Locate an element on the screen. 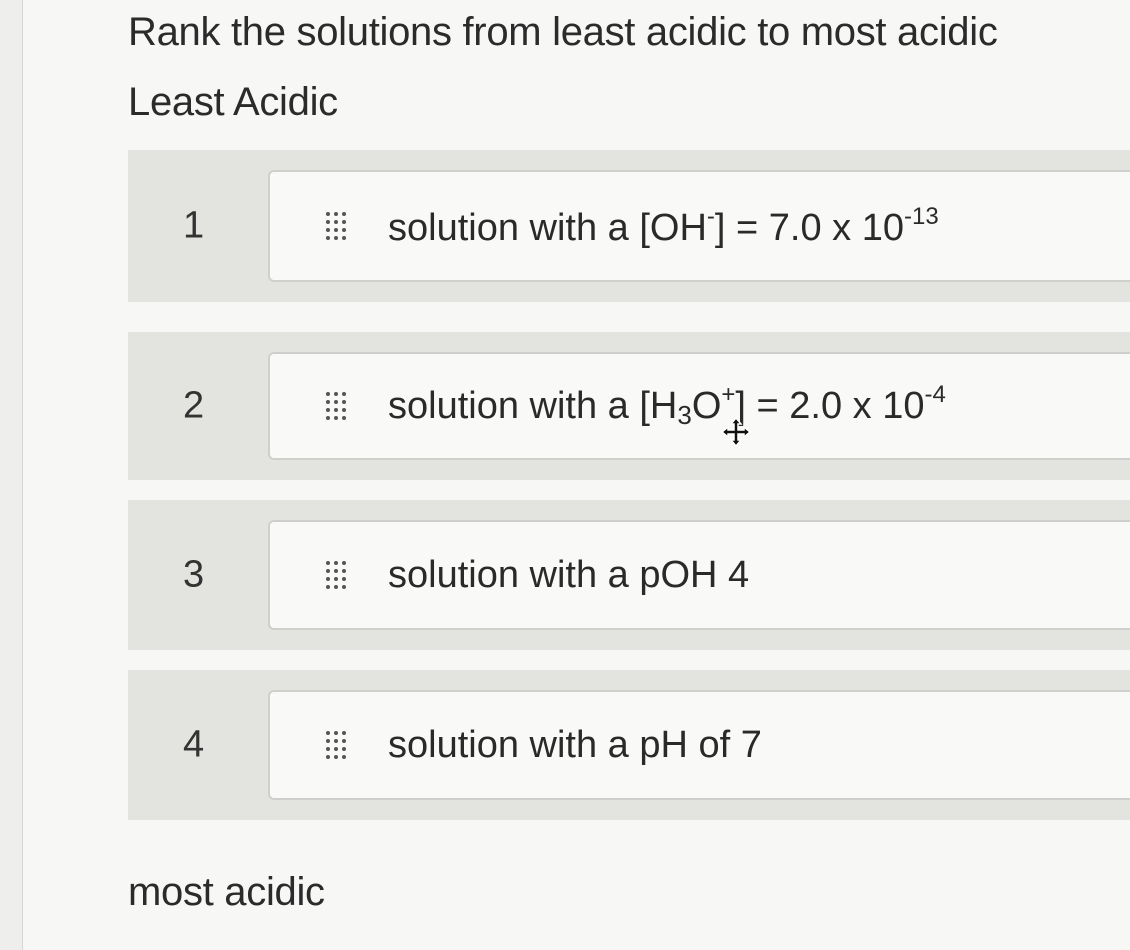 Image resolution: width=1130 pixels, height=950 pixels. move-cursor-icon is located at coordinates (736, 432).